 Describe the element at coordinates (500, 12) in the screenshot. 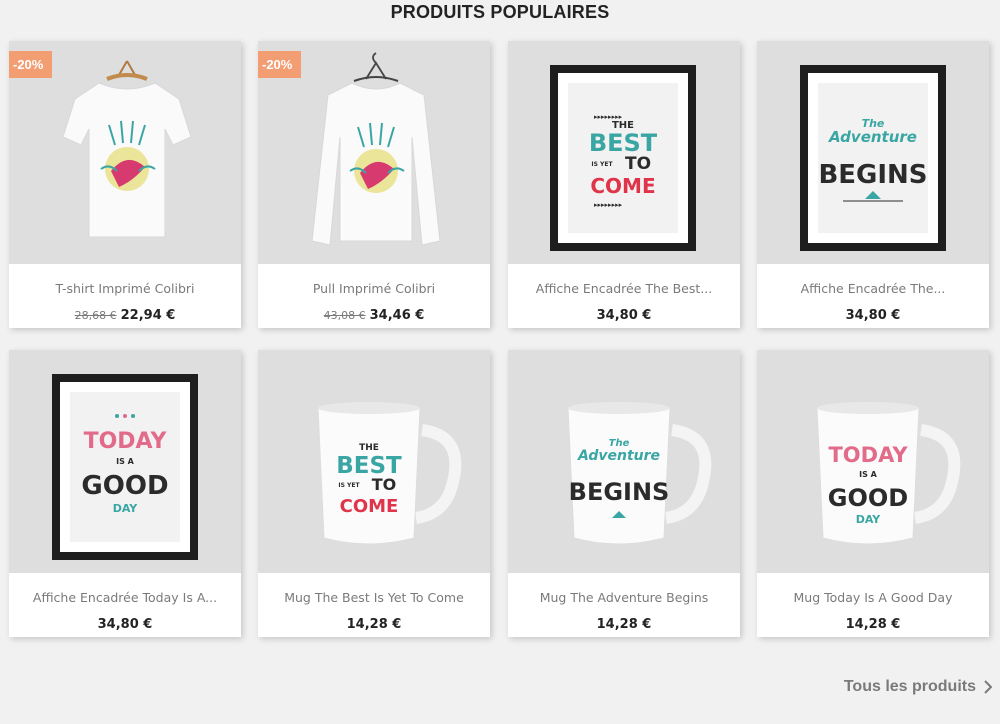

I see `section-title: PRODUITS POPULAIRES` at that location.